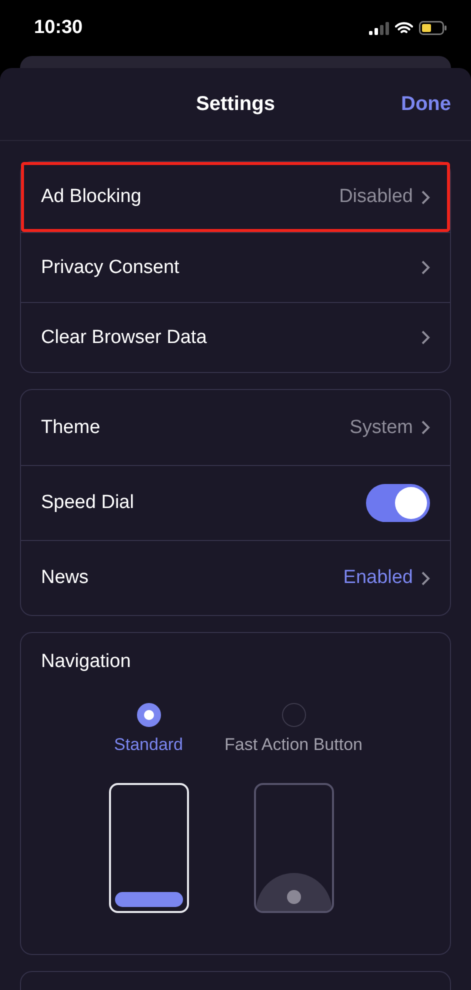 The width and height of the screenshot is (471, 990). What do you see at coordinates (235, 577) in the screenshot?
I see `settings-row: News Enabled` at bounding box center [235, 577].